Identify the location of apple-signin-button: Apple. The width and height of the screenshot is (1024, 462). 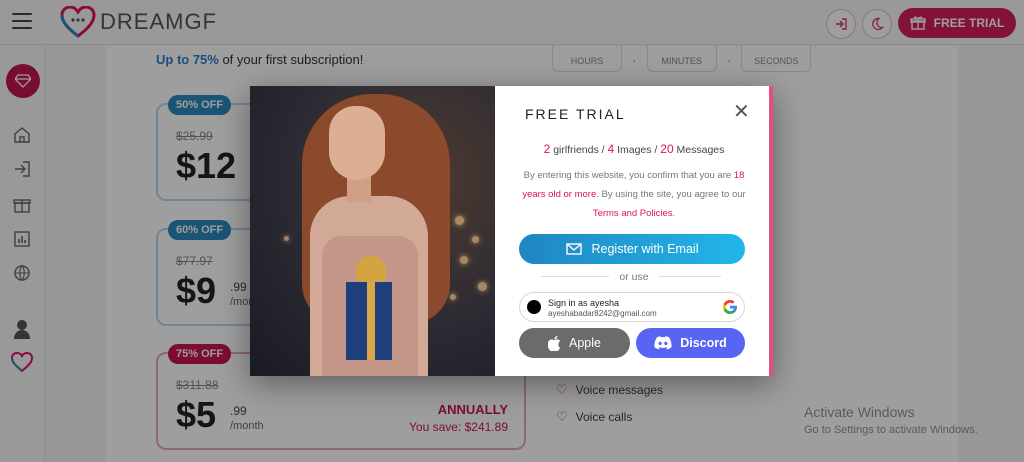
(574, 343).